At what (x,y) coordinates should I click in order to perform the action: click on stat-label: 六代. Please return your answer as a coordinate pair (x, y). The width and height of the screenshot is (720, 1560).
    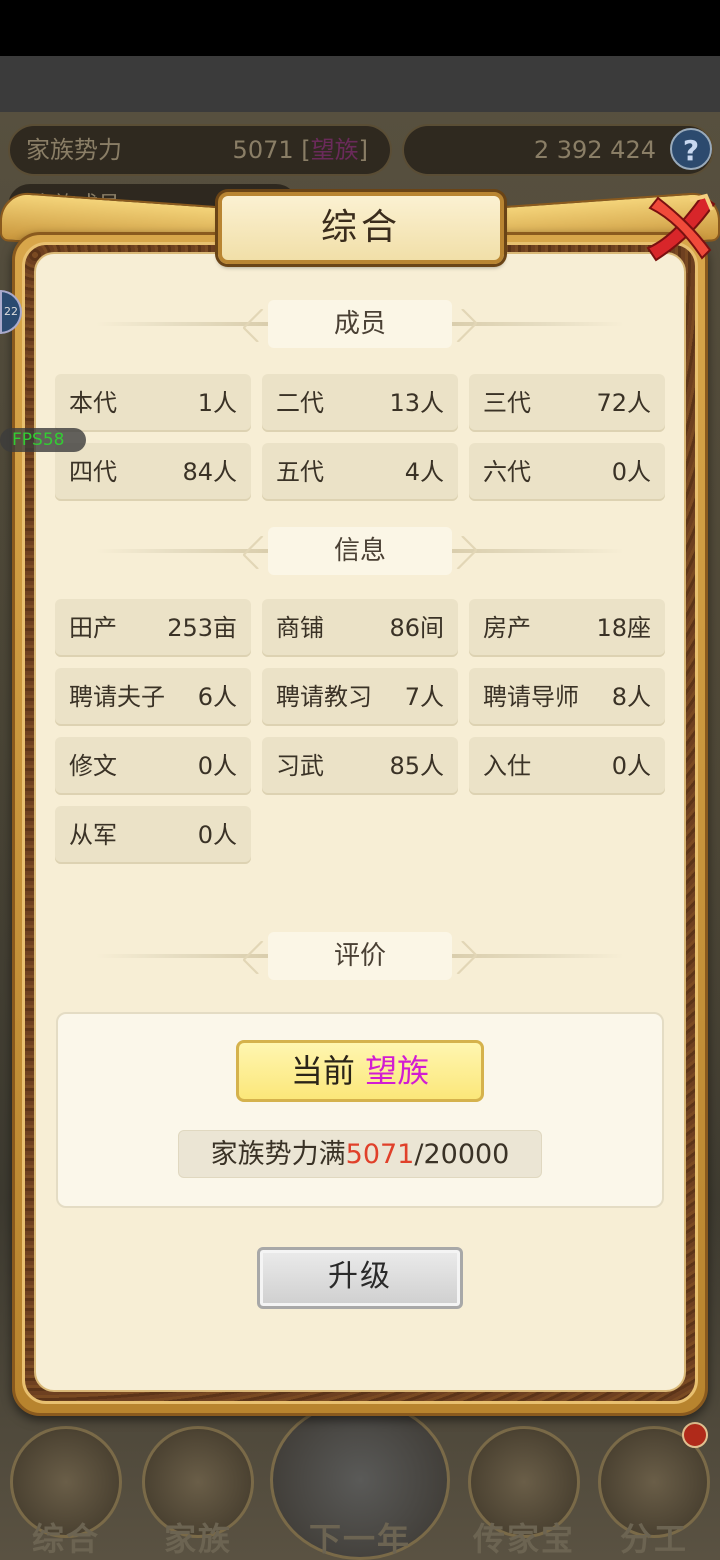
    Looking at the image, I should click on (507, 472).